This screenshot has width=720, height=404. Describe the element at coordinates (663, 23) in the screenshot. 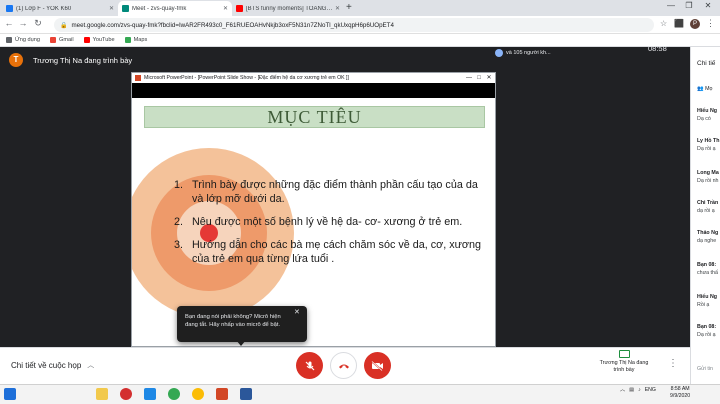

I see `star-icon: ☆` at that location.